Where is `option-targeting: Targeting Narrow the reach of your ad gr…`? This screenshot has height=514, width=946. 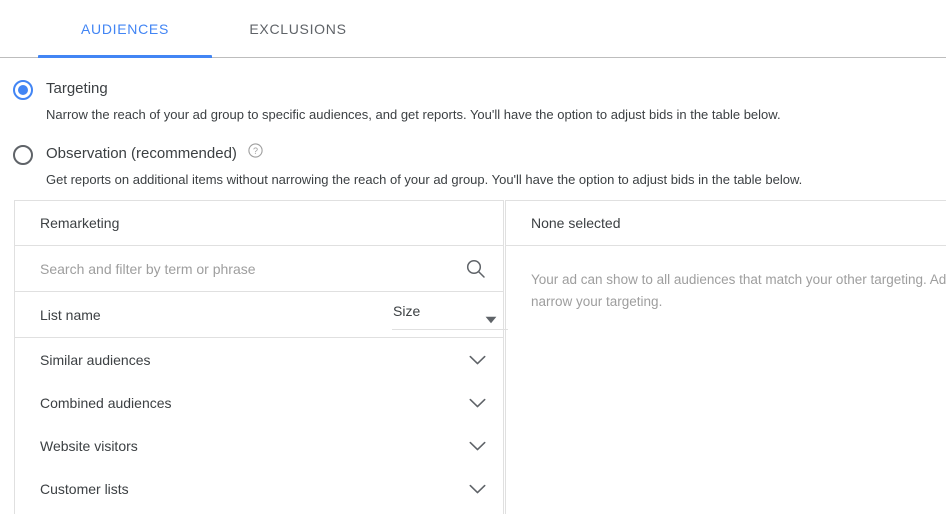
option-targeting: Targeting Narrow the reach of your ad gr… is located at coordinates (473, 101).